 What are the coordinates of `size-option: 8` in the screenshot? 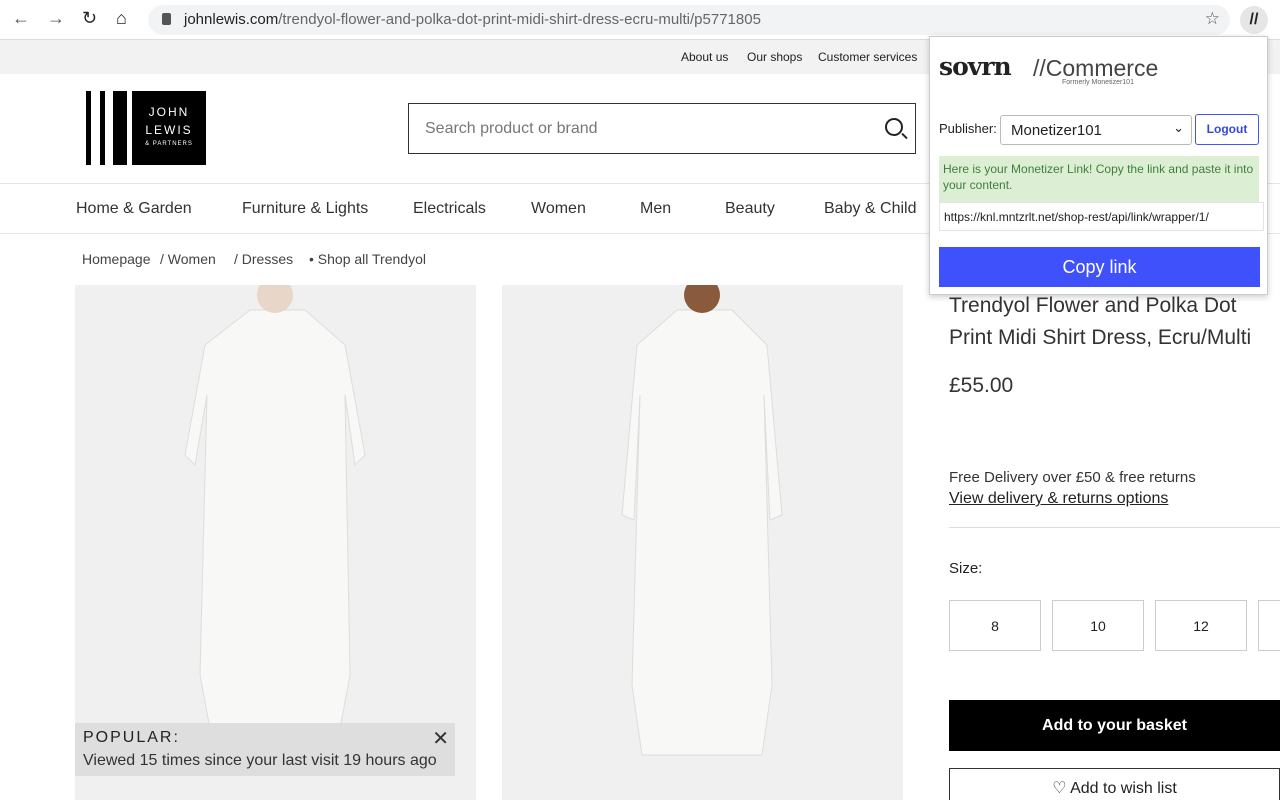 It's located at (995, 625).